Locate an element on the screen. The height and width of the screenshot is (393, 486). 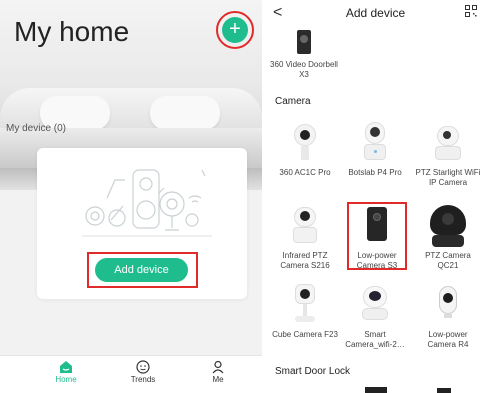
add-device-fab: + is located at coordinates (235, 30).